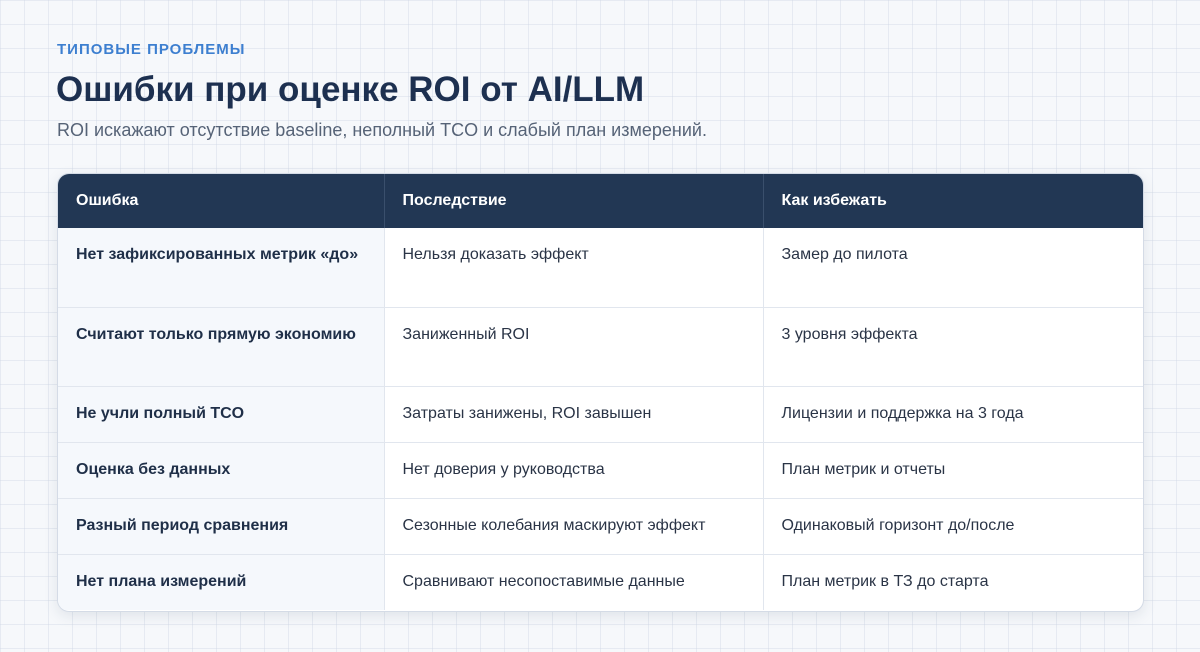 The image size is (1200, 652). Describe the element at coordinates (221, 469) in the screenshot. I see `error-cell: Оценка без данных` at that location.